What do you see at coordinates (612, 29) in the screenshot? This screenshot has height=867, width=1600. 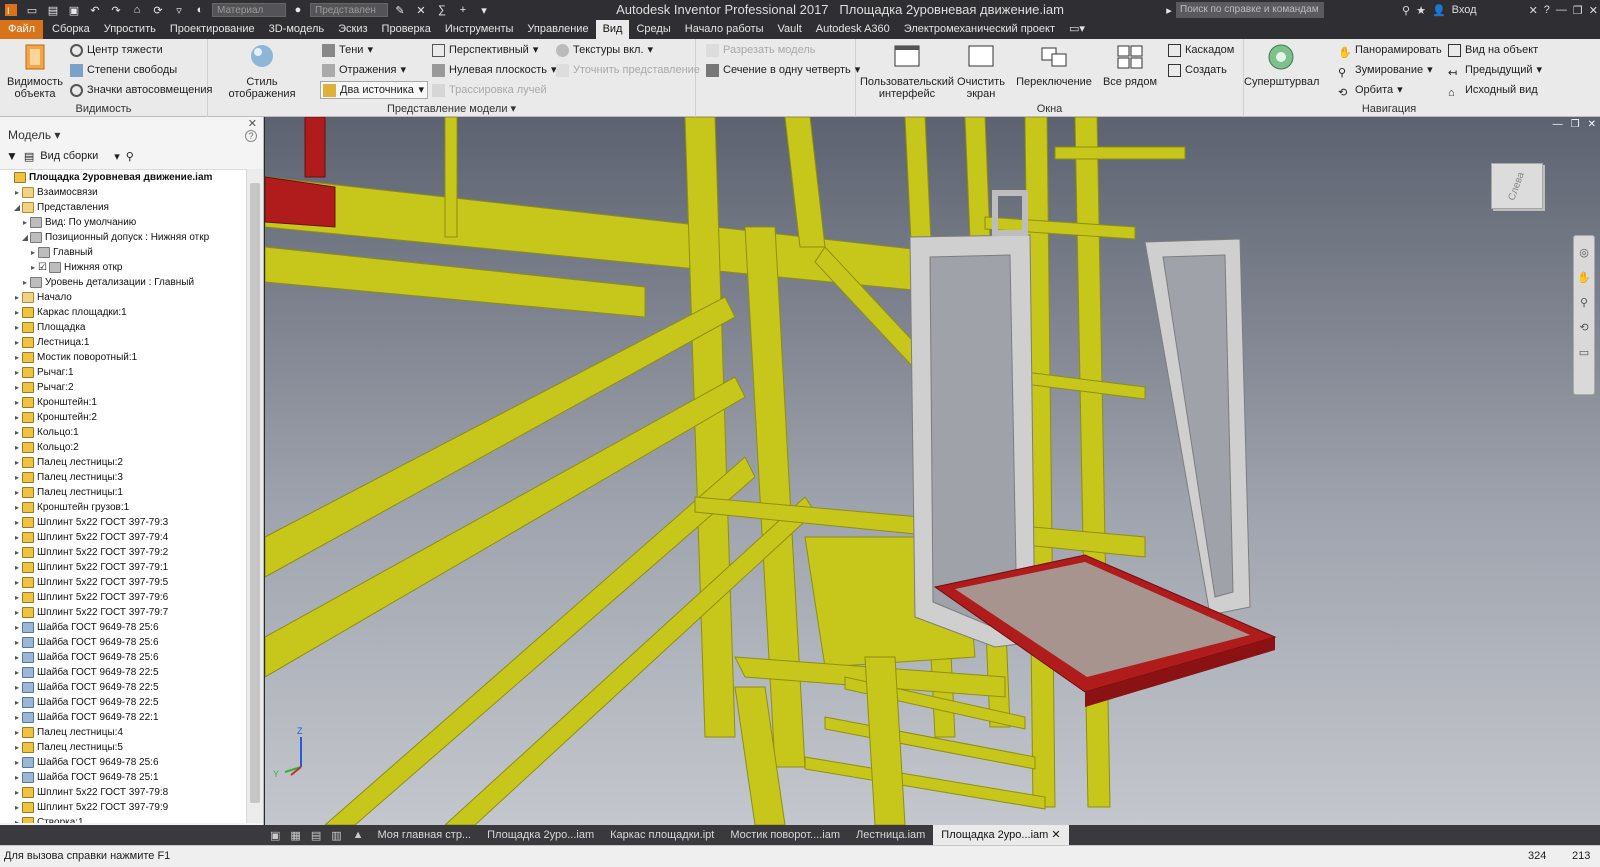 I see `tab-9: Вид` at bounding box center [612, 29].